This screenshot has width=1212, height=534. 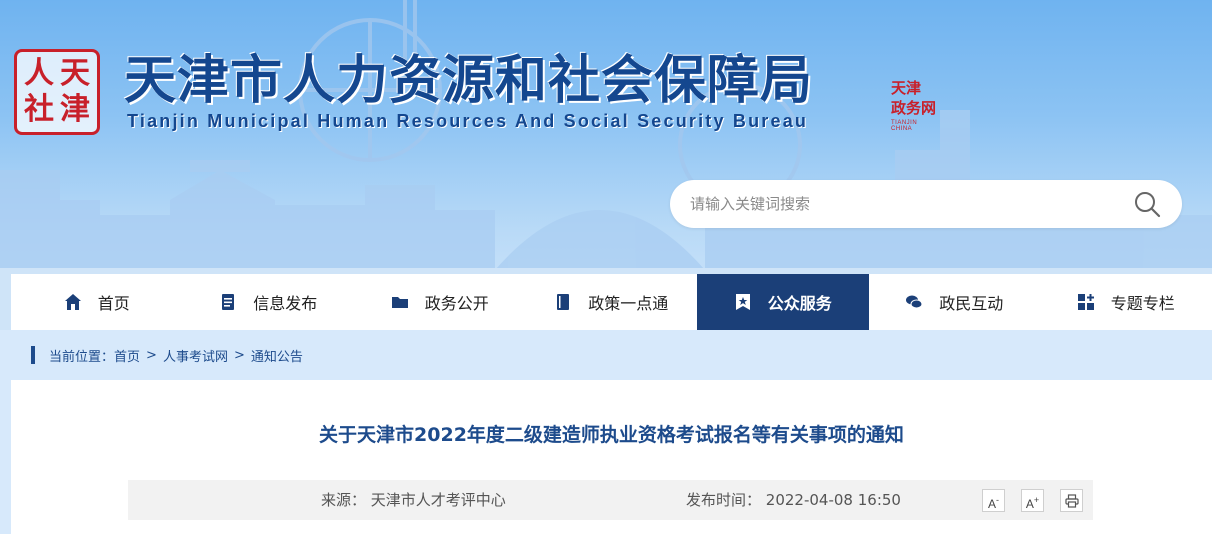 I want to click on font-larger-letter: A, so click(x=1029, y=504).